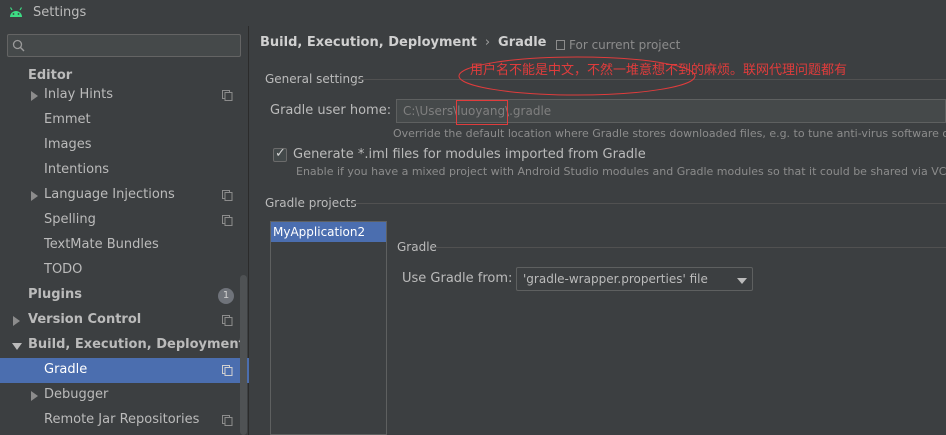  What do you see at coordinates (417, 247) in the screenshot?
I see `gradle-section-title: Gradle` at bounding box center [417, 247].